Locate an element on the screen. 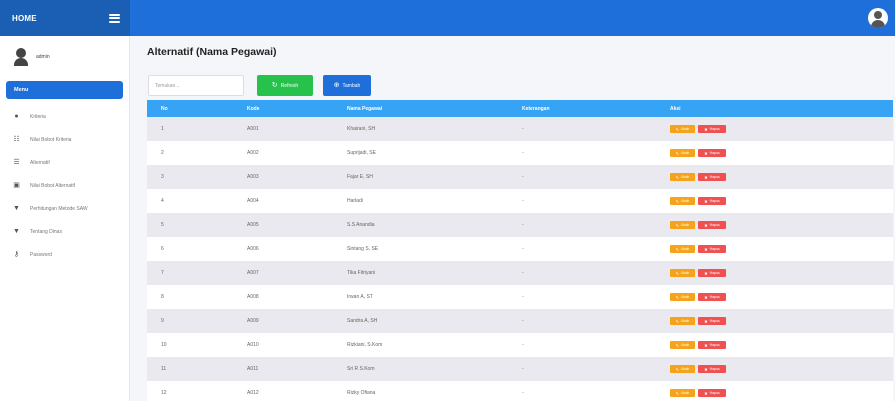 This screenshot has width=895, height=401. cell-nama: Sri R S.Kom is located at coordinates (420, 369).